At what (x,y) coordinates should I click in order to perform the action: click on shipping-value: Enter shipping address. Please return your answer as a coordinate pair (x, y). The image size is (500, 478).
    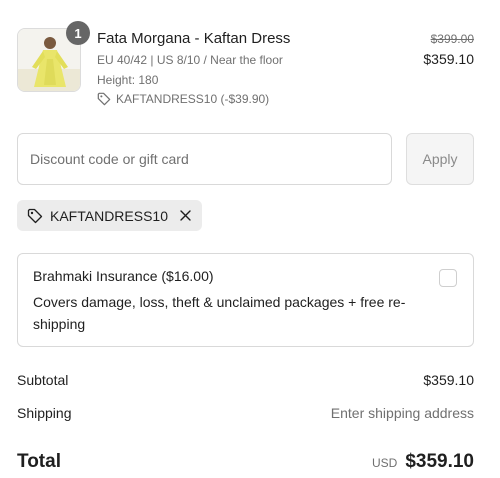
    Looking at the image, I should click on (402, 413).